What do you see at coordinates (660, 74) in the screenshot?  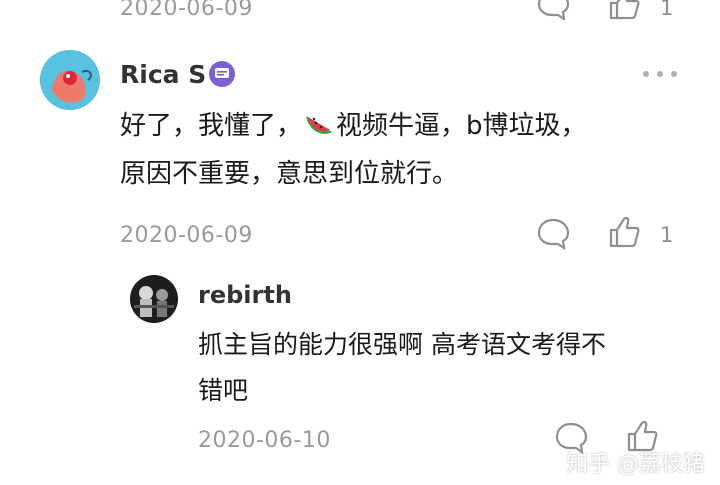 I see `more-options-icon` at bounding box center [660, 74].